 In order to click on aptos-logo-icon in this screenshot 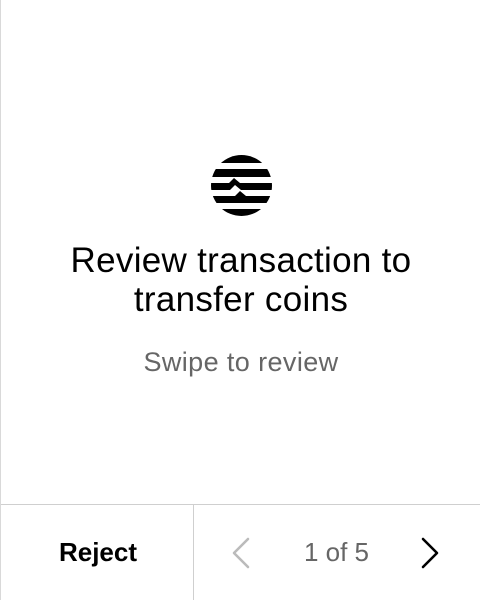, I will do `click(241, 185)`.